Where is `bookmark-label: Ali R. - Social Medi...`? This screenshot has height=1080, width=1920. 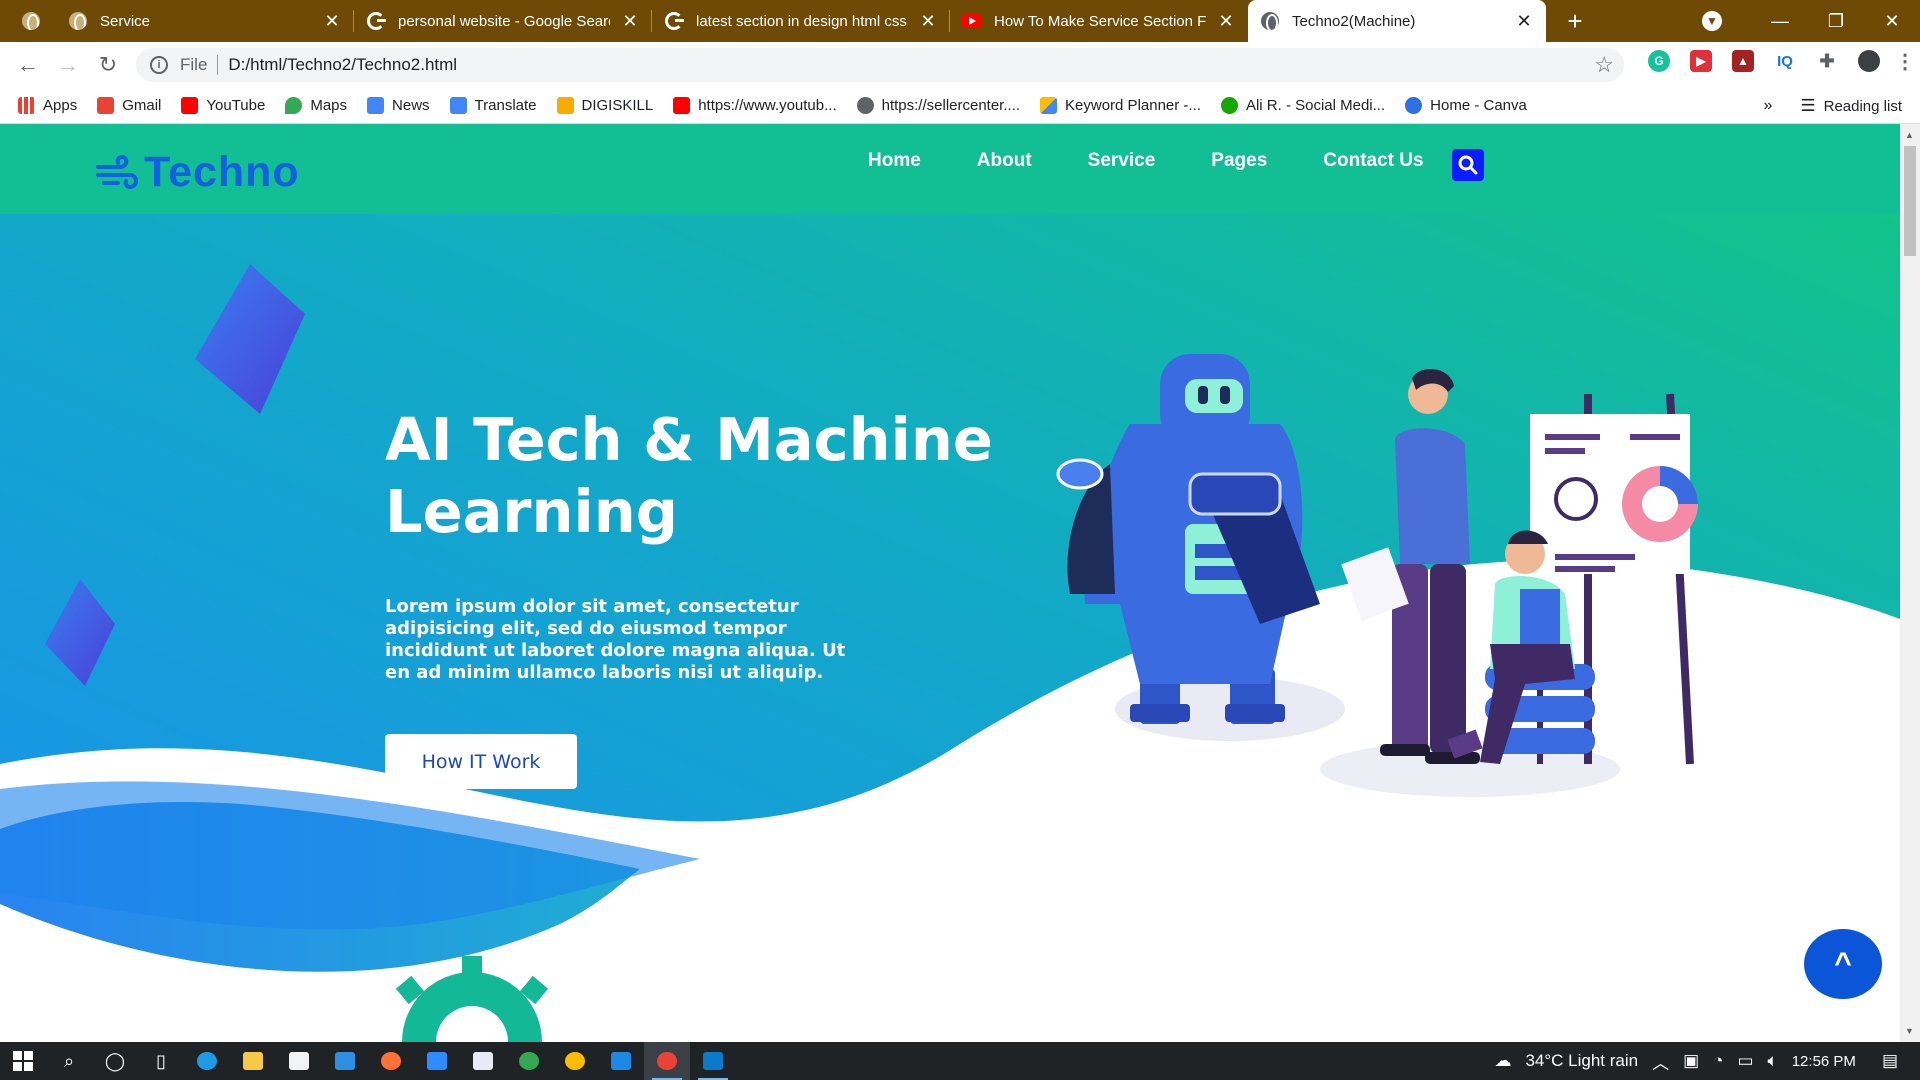 bookmark-label: Ali R. - Social Medi... is located at coordinates (1315, 105).